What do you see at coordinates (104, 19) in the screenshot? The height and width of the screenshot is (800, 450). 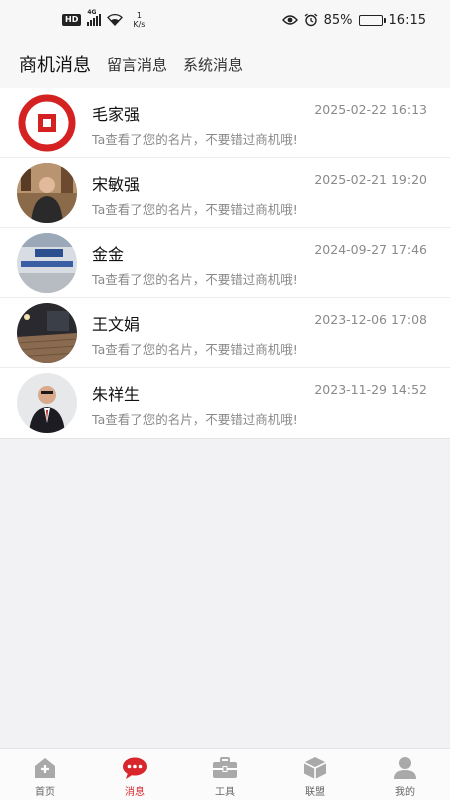 I see `status-left: HD 4G 1 K/s` at bounding box center [104, 19].